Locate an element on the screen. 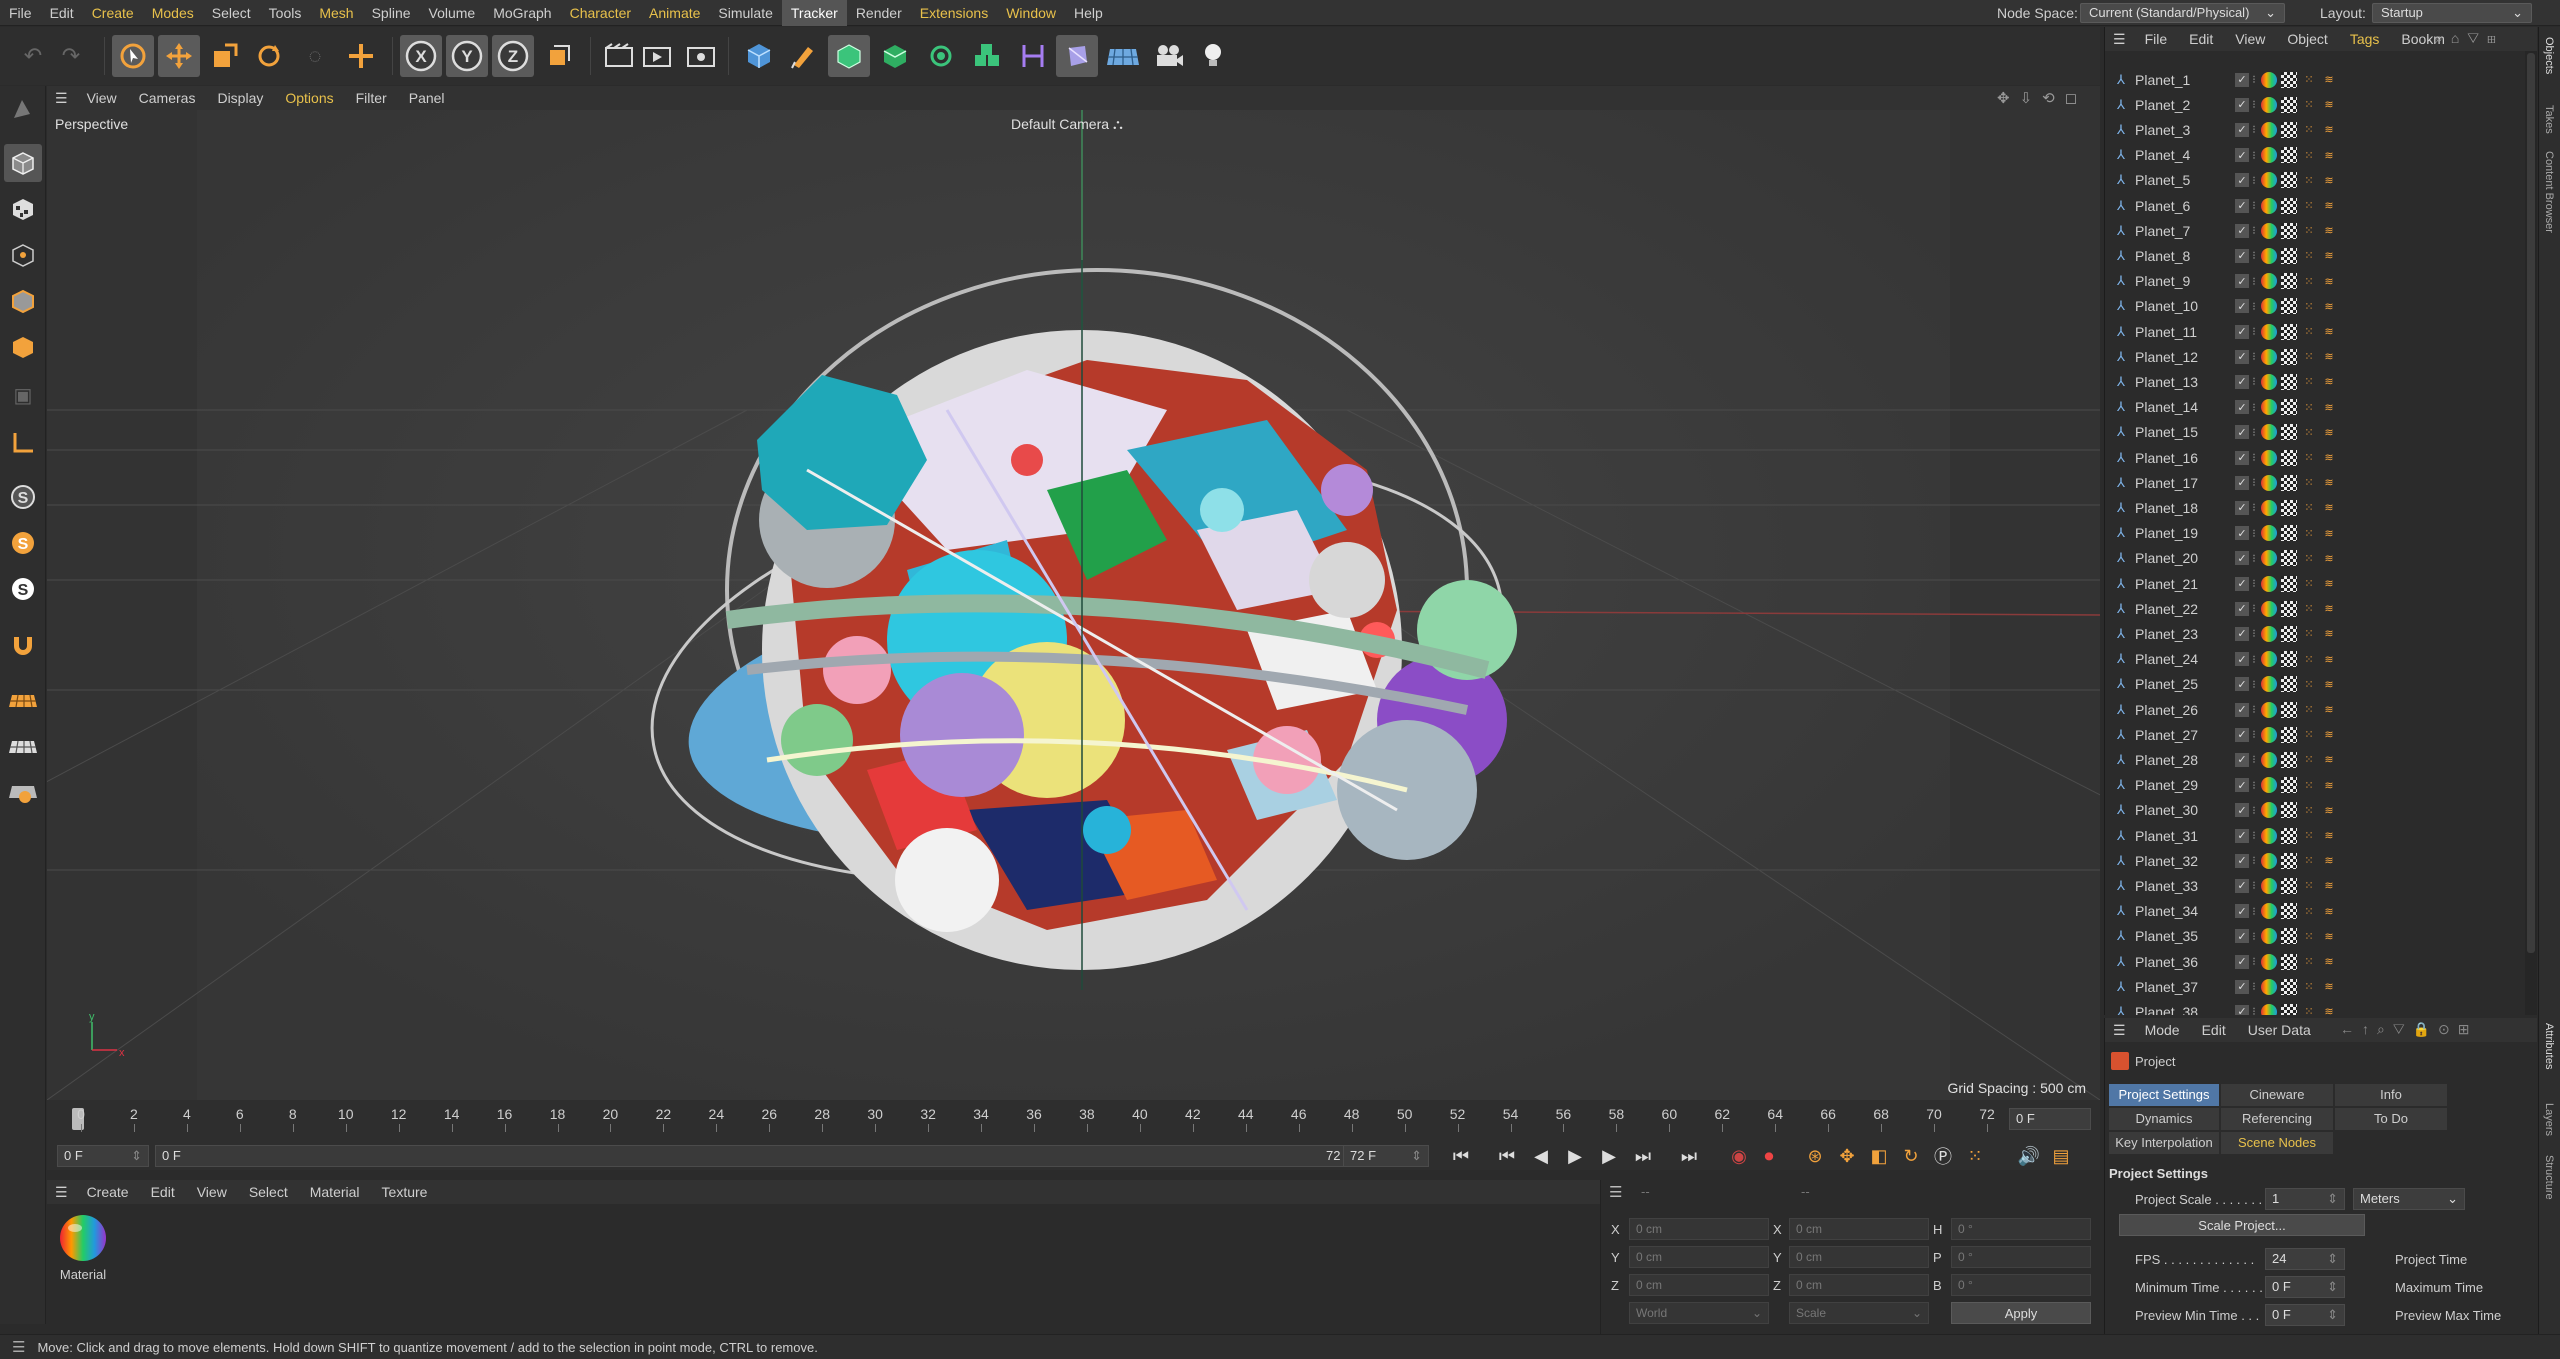 This screenshot has width=2560, height=1359. polygons-mode-icon is located at coordinates (23, 347).